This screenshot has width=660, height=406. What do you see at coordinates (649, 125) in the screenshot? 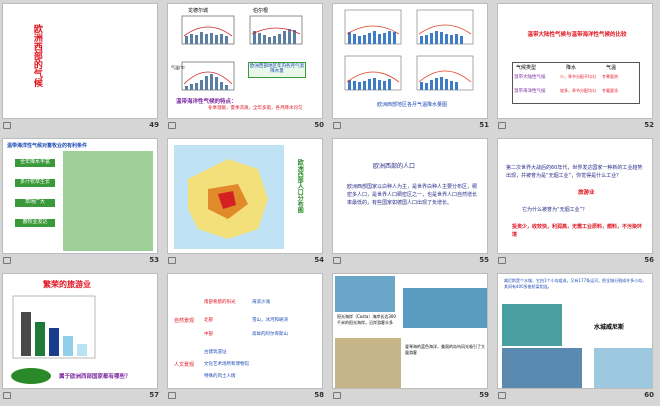
I see `slide-number: 52` at bounding box center [649, 125].